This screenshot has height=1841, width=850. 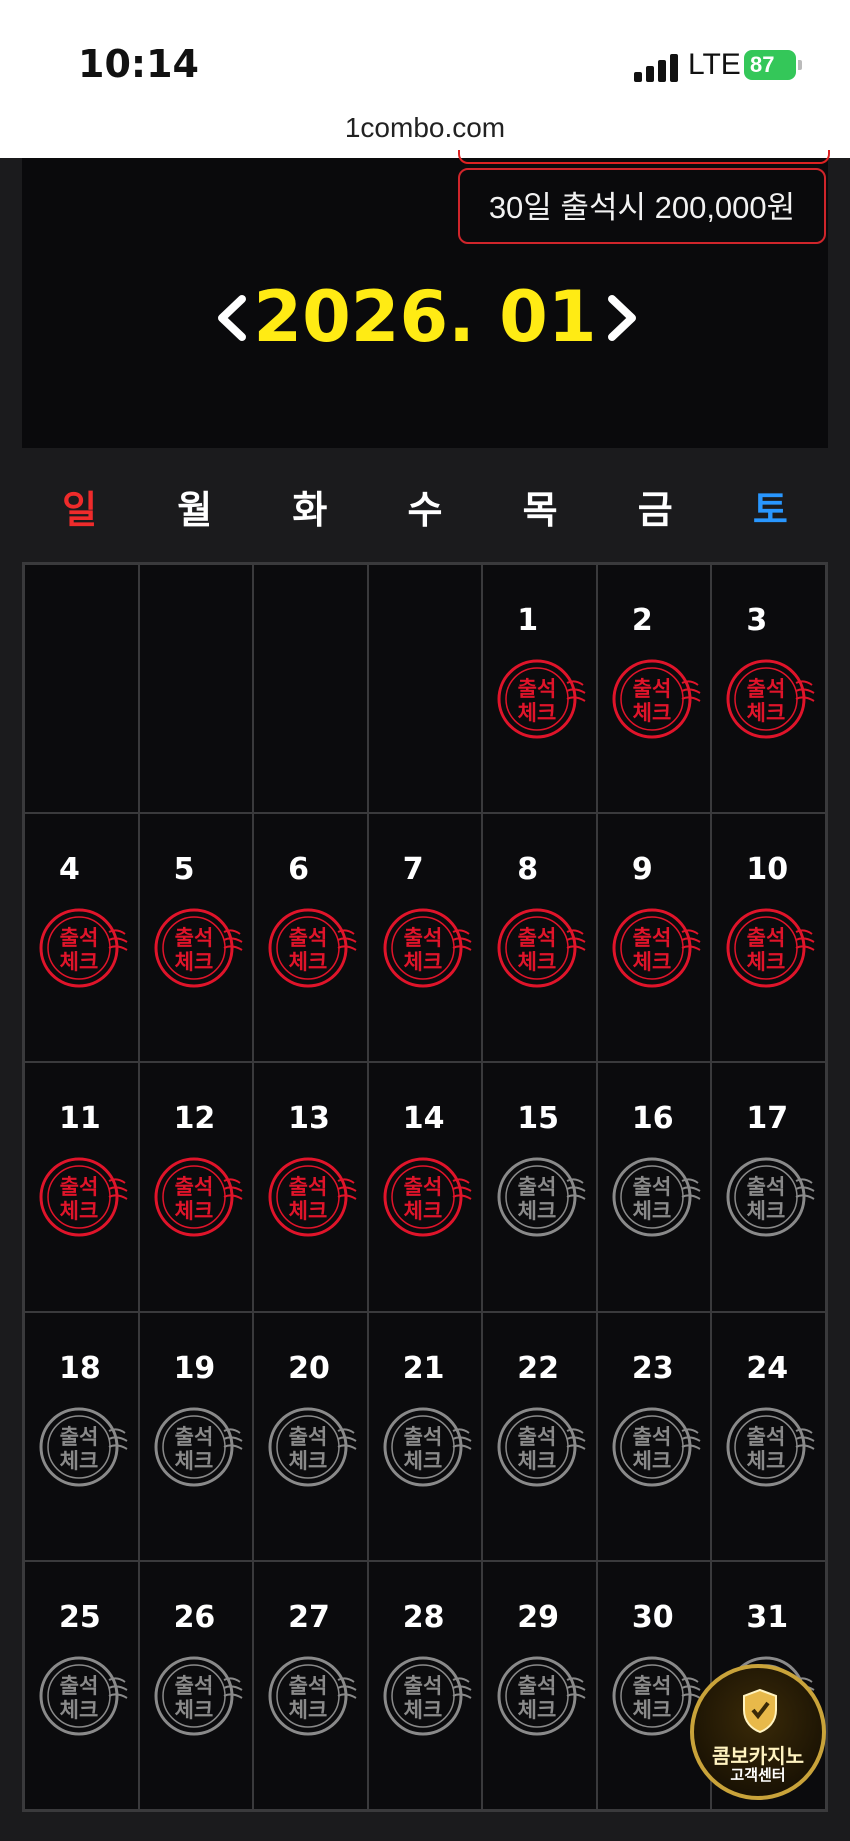 I want to click on day-number: 6, so click(x=299, y=870).